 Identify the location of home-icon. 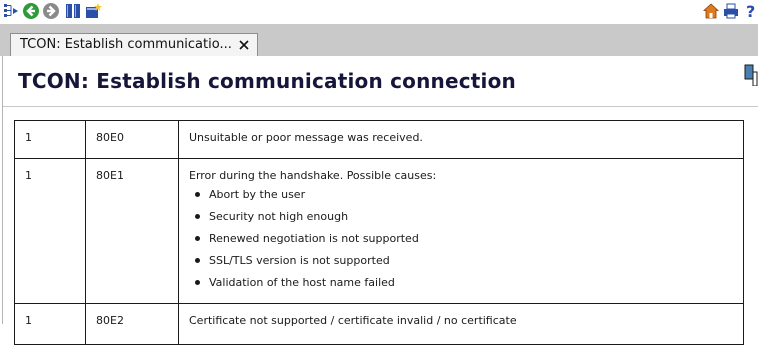
(711, 11).